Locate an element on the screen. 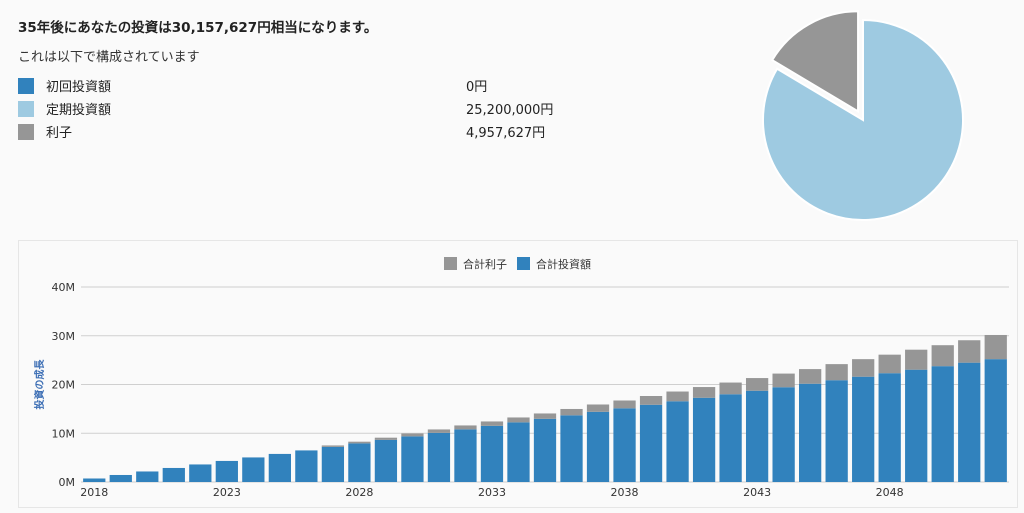 The width and height of the screenshot is (1024, 513). periodic-swatch is located at coordinates (26, 108).